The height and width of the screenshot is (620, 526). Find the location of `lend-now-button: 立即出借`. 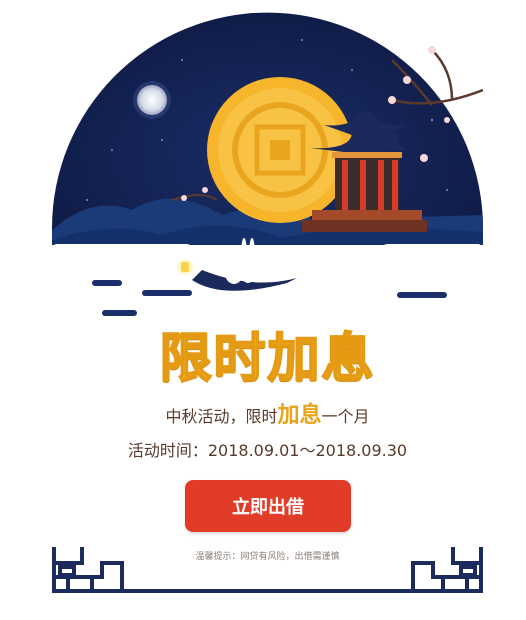

lend-now-button: 立即出借 is located at coordinates (268, 506).